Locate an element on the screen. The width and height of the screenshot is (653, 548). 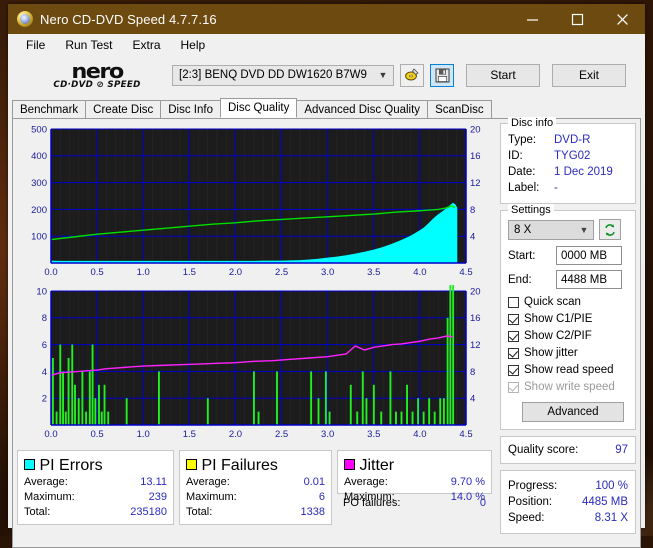
checkbox-show-jitter: Show jitter is located at coordinates (568, 353).